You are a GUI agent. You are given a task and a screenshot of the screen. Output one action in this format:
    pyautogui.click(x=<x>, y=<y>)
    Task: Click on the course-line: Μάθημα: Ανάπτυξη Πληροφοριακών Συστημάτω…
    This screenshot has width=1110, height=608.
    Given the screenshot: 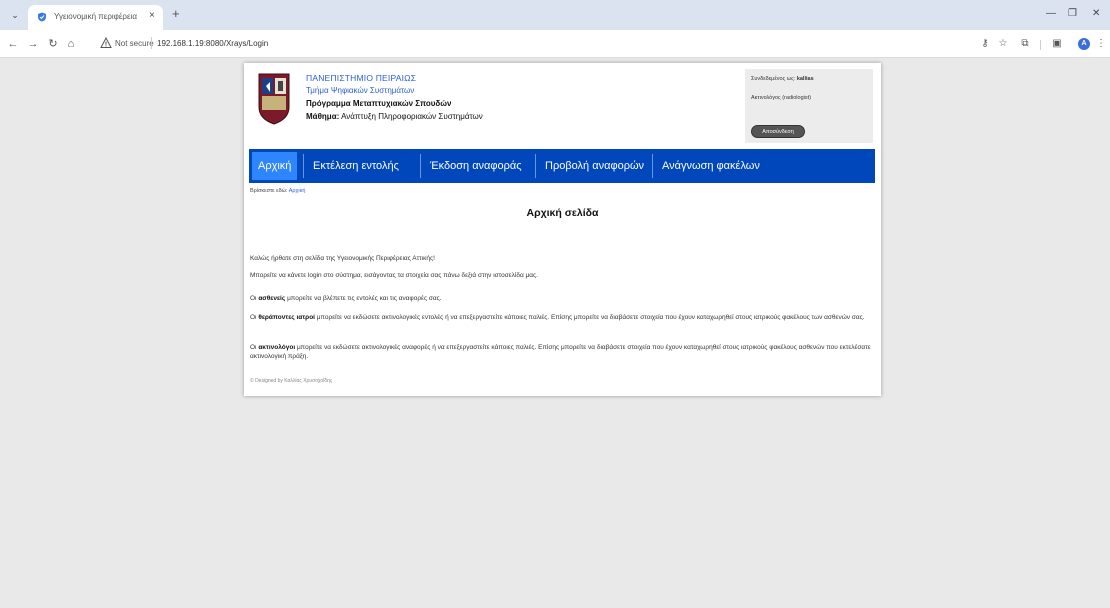 What is the action you would take?
    pyautogui.click(x=394, y=116)
    